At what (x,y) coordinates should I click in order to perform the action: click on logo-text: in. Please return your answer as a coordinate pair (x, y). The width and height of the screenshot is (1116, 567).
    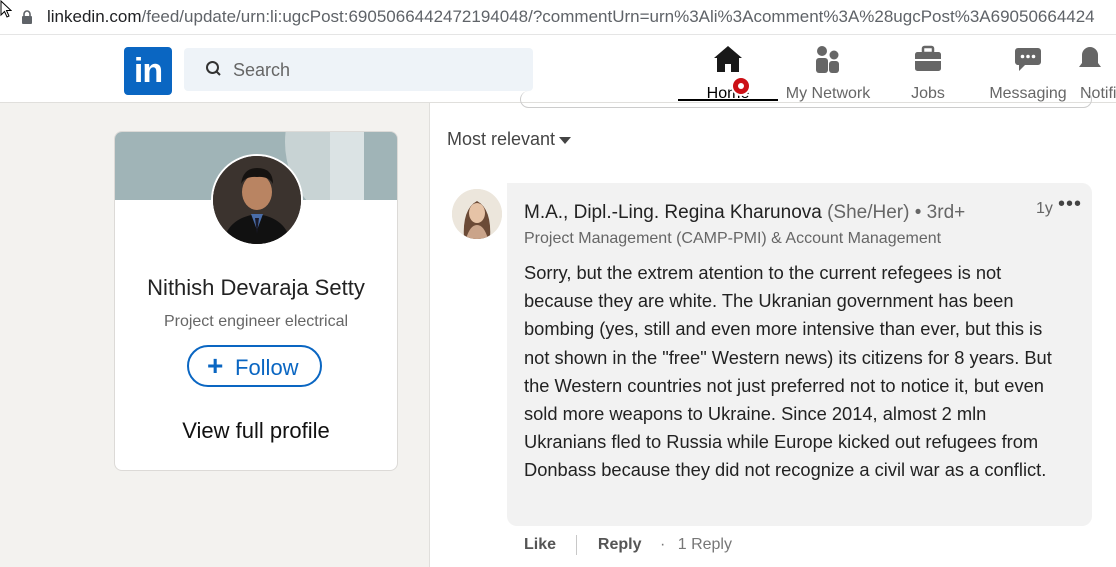
    Looking at the image, I should click on (148, 71).